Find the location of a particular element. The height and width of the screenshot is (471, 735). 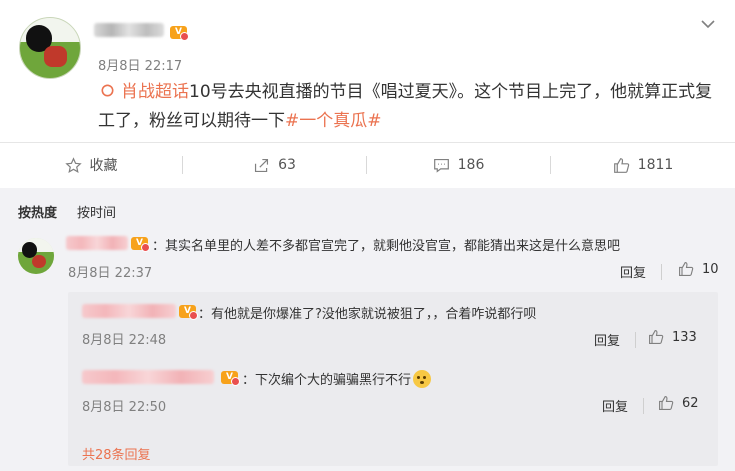

comment-like-count: 10 is located at coordinates (710, 269).